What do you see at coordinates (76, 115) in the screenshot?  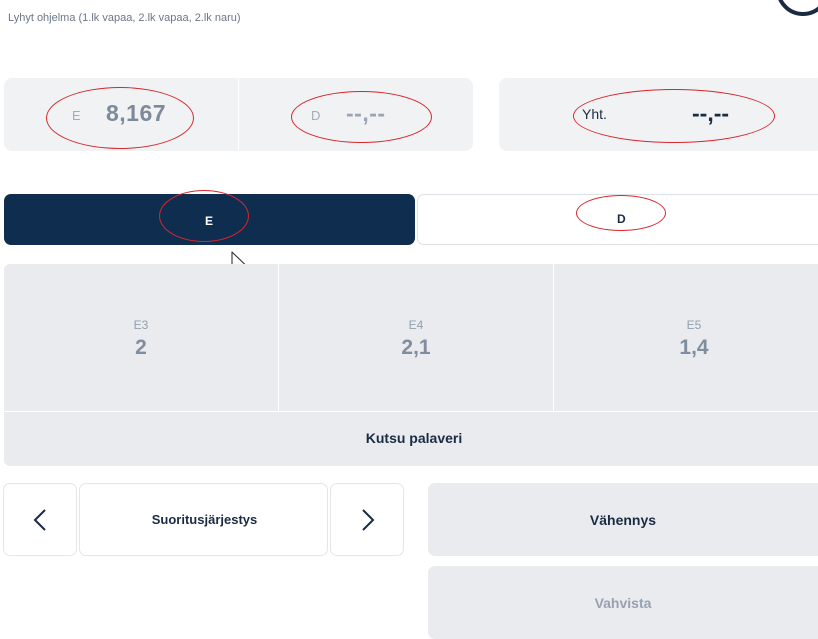 I see `e-score-label: E` at bounding box center [76, 115].